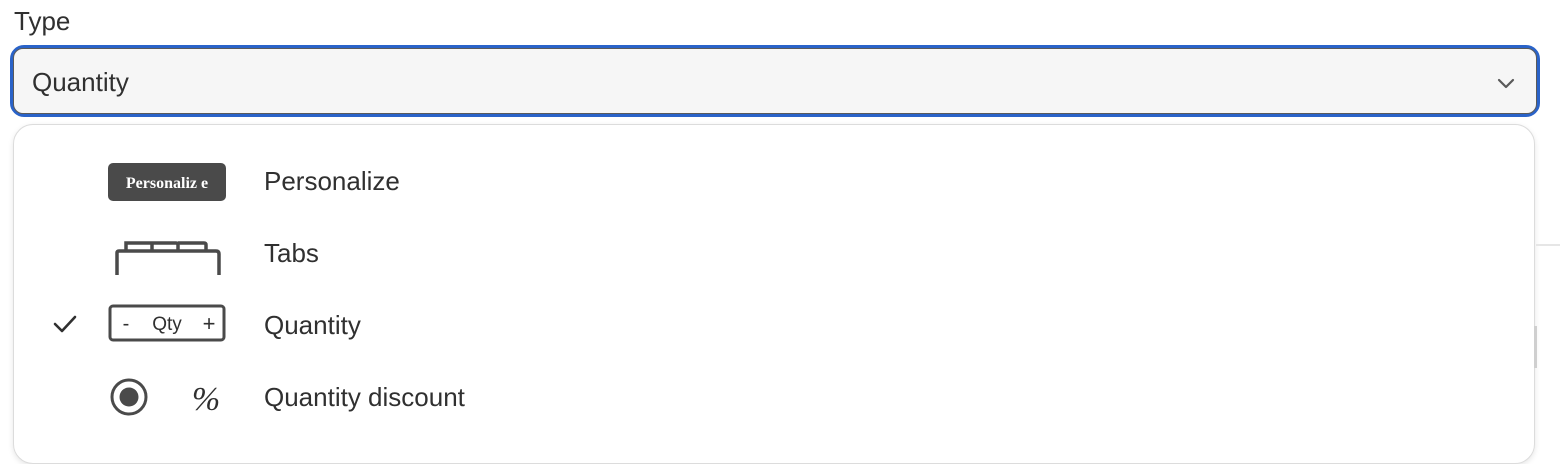 The height and width of the screenshot is (464, 1560). I want to click on background-edge, so click(1535, 347).